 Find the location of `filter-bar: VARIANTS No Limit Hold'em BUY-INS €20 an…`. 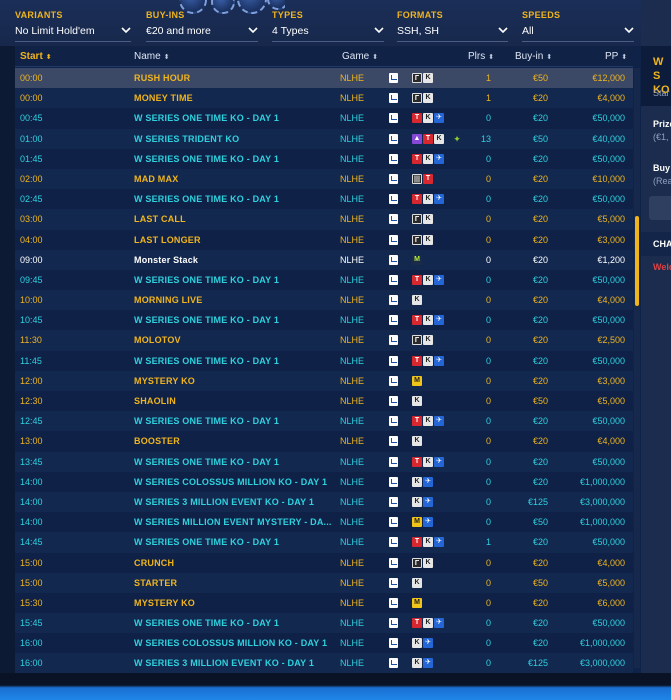

filter-bar: VARIANTS No Limit Hold'em BUY-INS €20 an… is located at coordinates (320, 23).